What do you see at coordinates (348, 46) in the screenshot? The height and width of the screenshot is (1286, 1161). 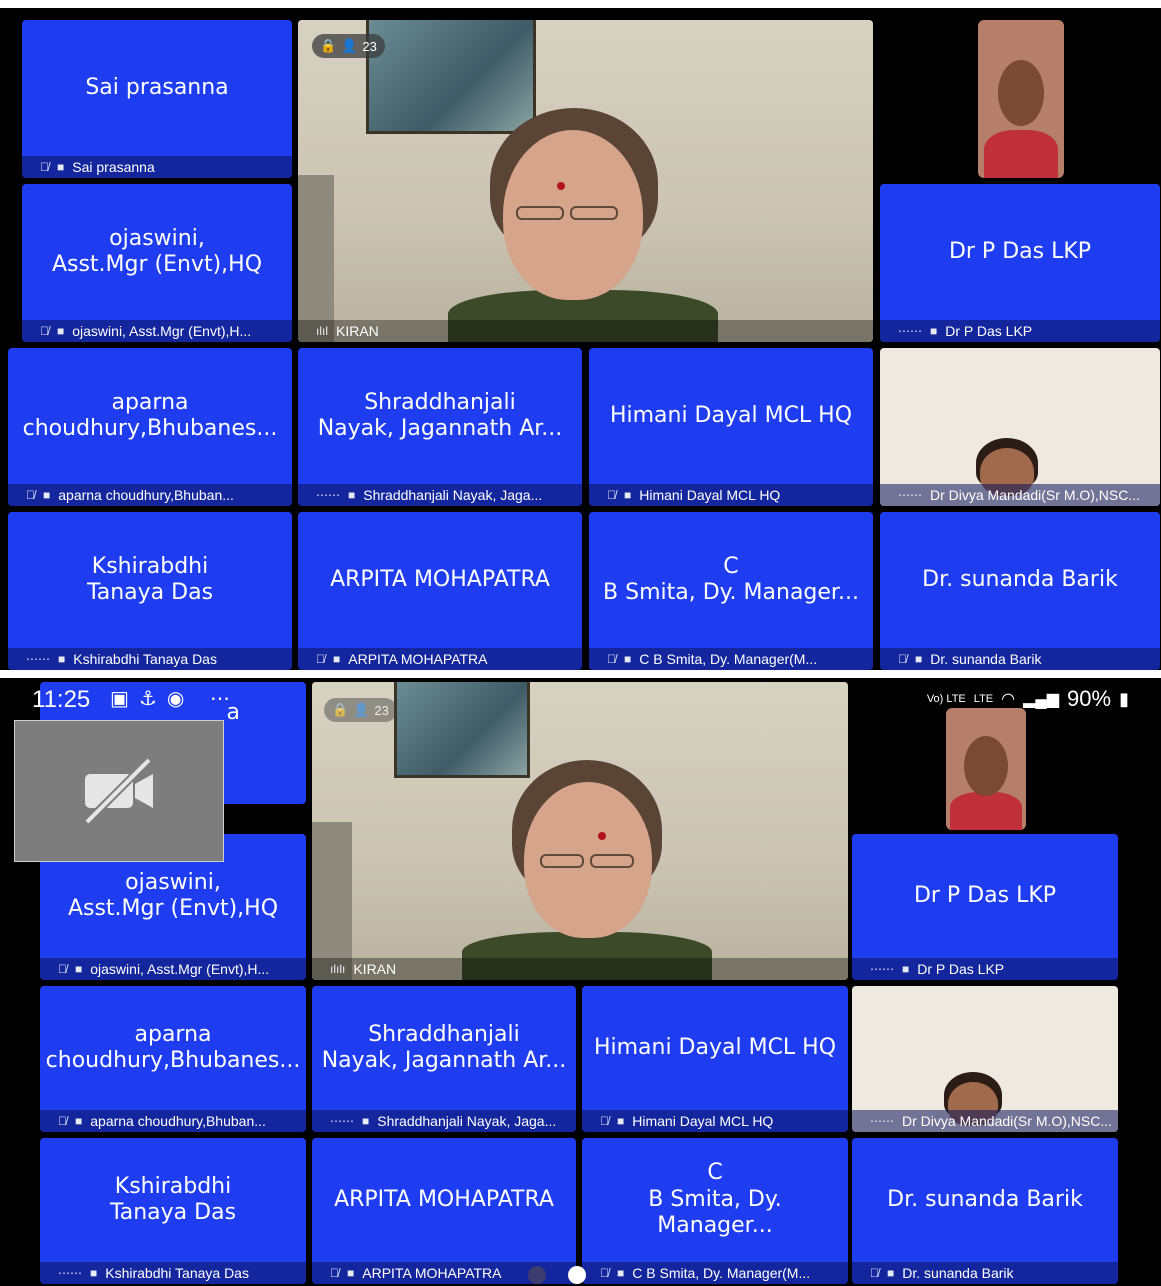 I see `meeting-info-pill: 🔒 👤 23` at bounding box center [348, 46].